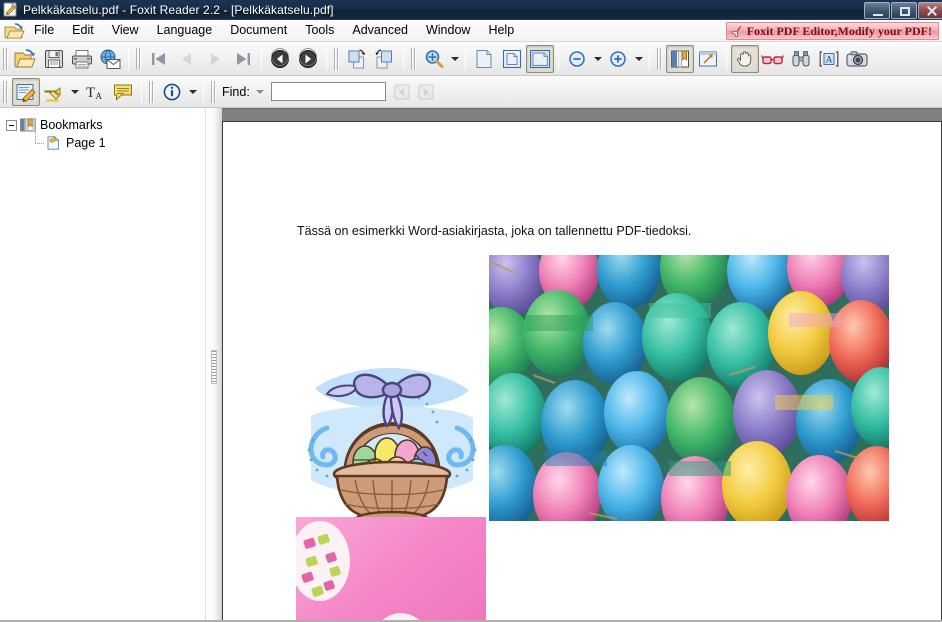 This screenshot has width=942, height=622. I want to click on panel-splitter, so click(214, 365).